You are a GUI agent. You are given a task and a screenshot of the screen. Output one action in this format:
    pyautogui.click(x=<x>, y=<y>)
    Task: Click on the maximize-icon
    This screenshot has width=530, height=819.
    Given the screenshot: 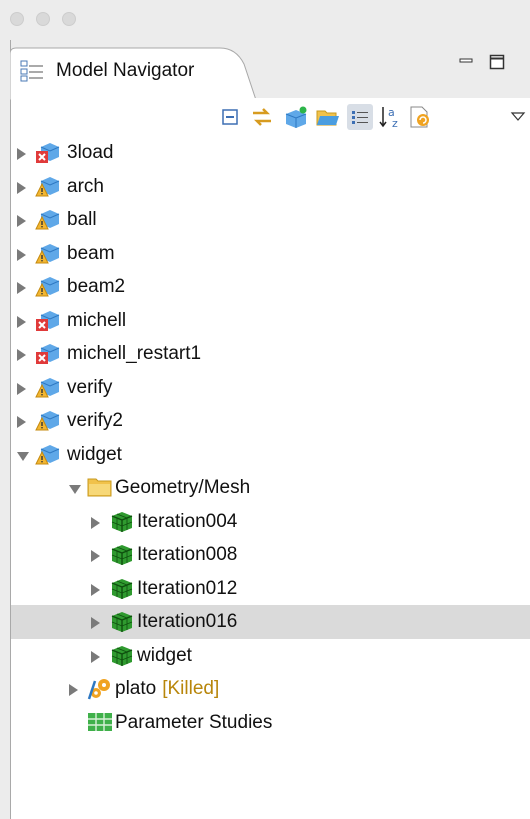 What is the action you would take?
    pyautogui.click(x=497, y=64)
    